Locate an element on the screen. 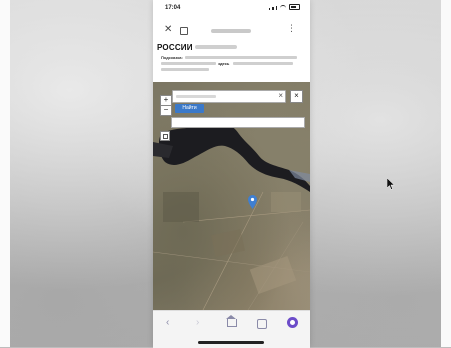 The image size is (451, 348). page-date is located at coordinates (216, 47).